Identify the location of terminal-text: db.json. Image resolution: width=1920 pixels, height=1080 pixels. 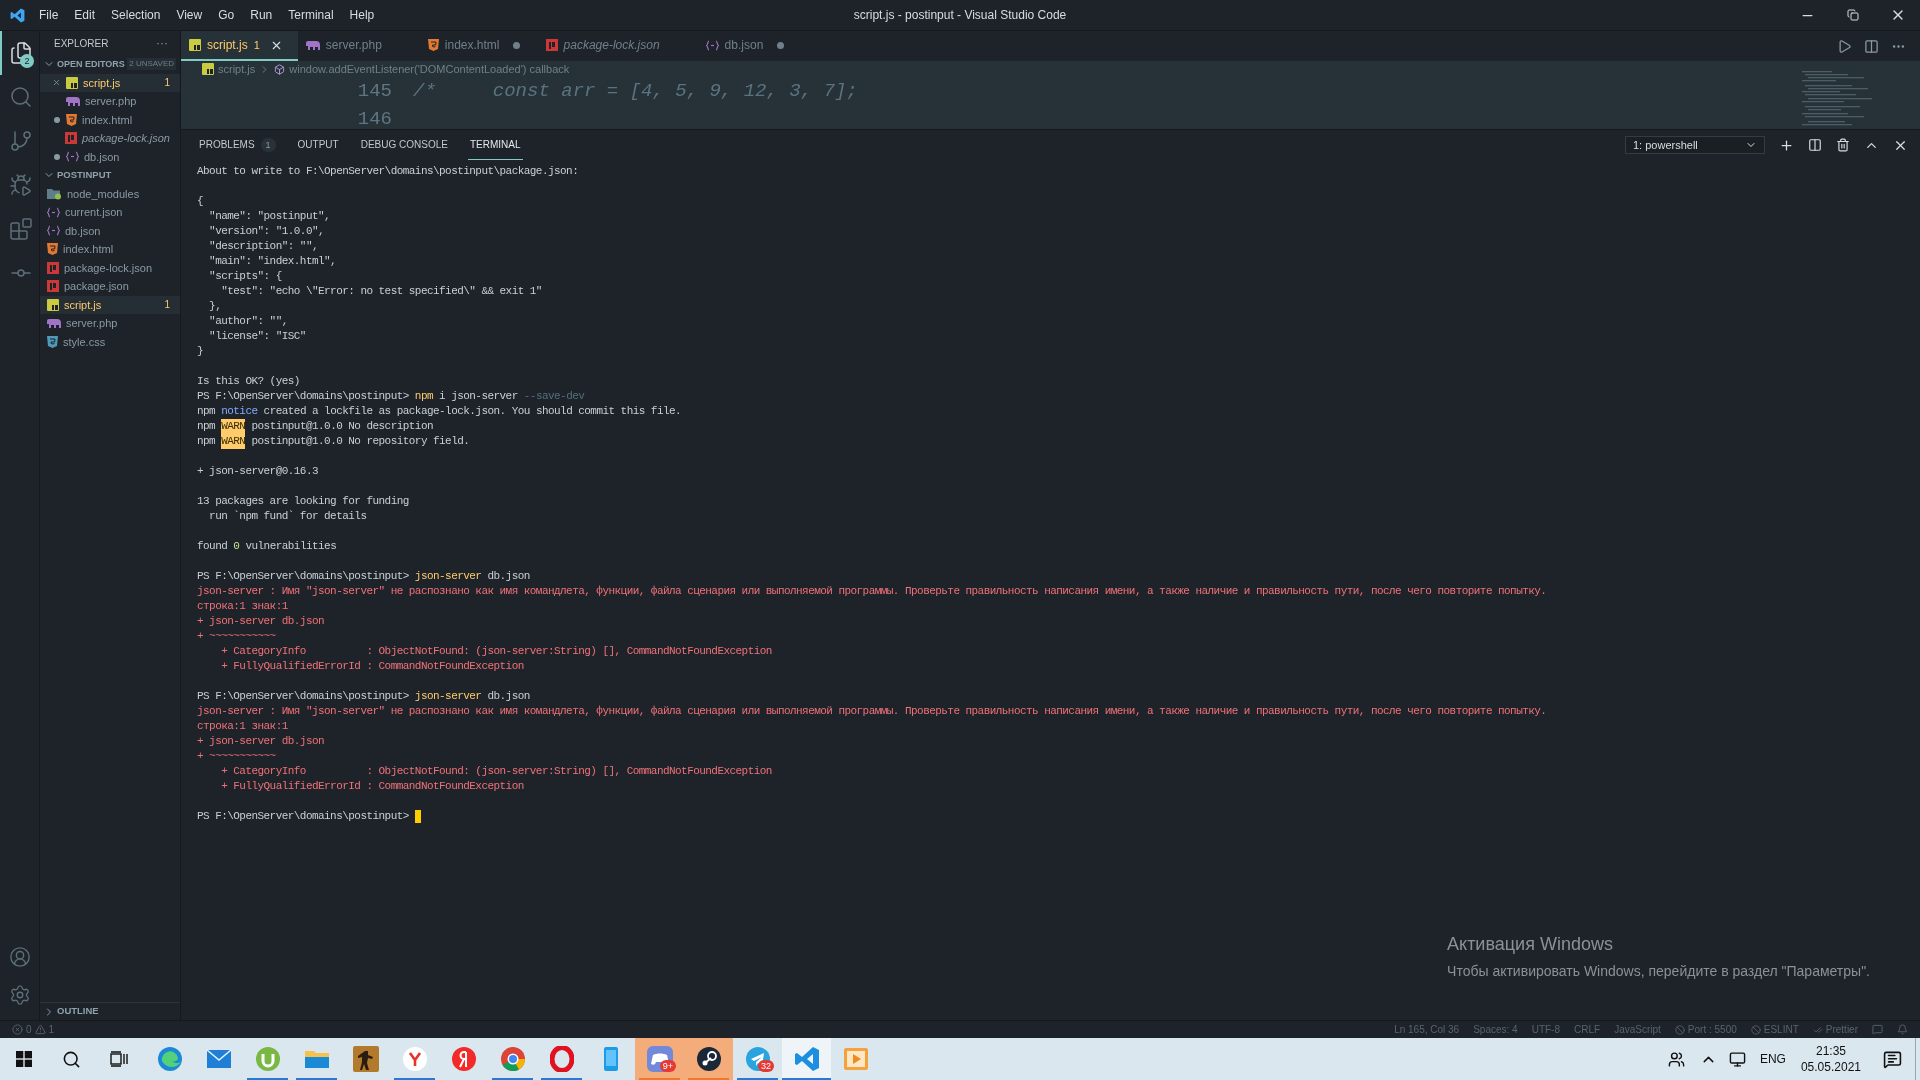
(508, 696).